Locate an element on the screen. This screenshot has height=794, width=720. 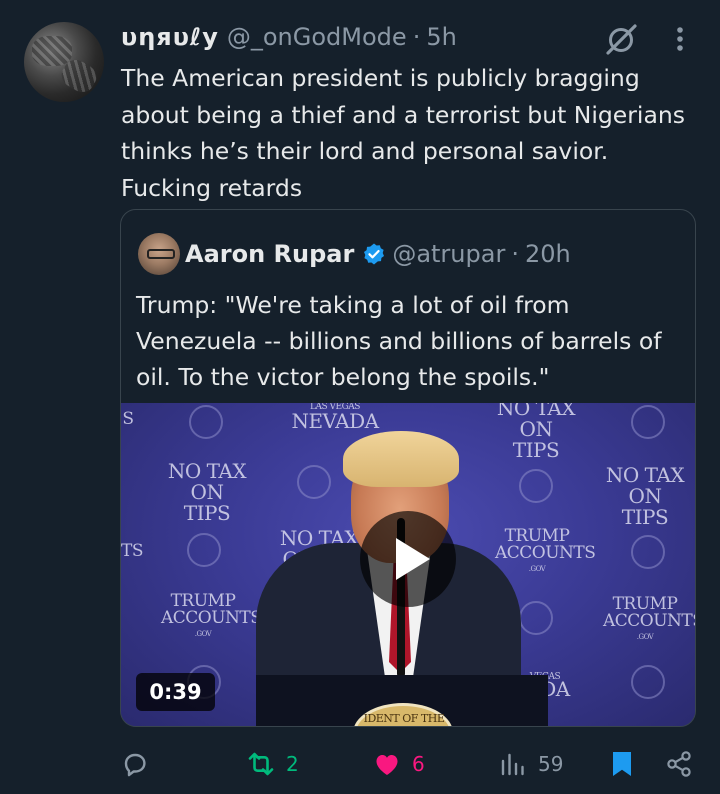
quoted-author-display-name: Aaron Rupar is located at coordinates (269, 254).